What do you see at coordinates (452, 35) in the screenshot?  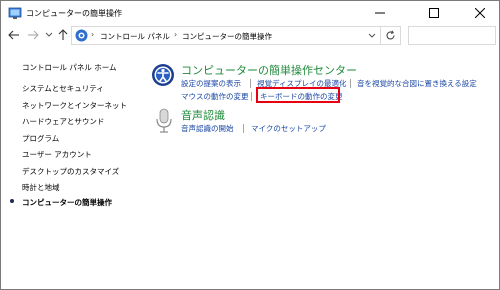 I see `search-input` at bounding box center [452, 35].